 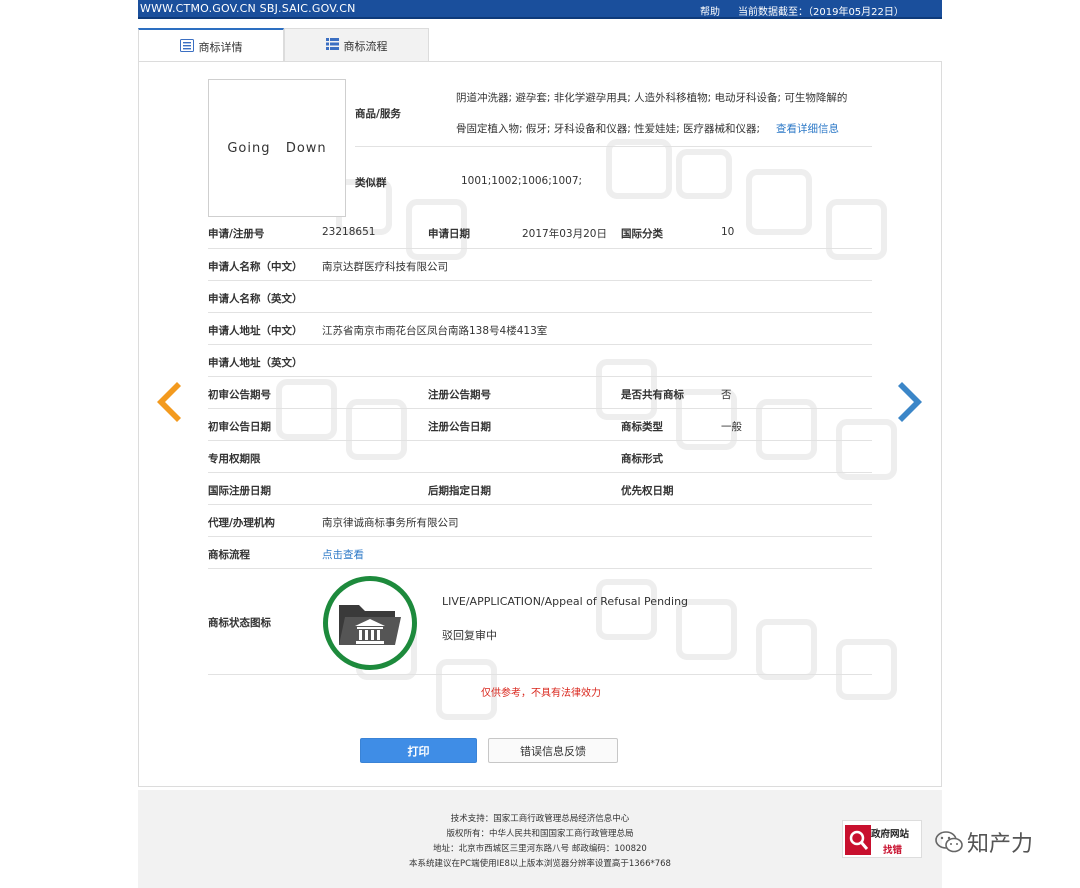 What do you see at coordinates (248, 8) in the screenshot?
I see `site-url: WWW.CTMO.GOV.CN SBJ.SAIC.GOV.CN` at bounding box center [248, 8].